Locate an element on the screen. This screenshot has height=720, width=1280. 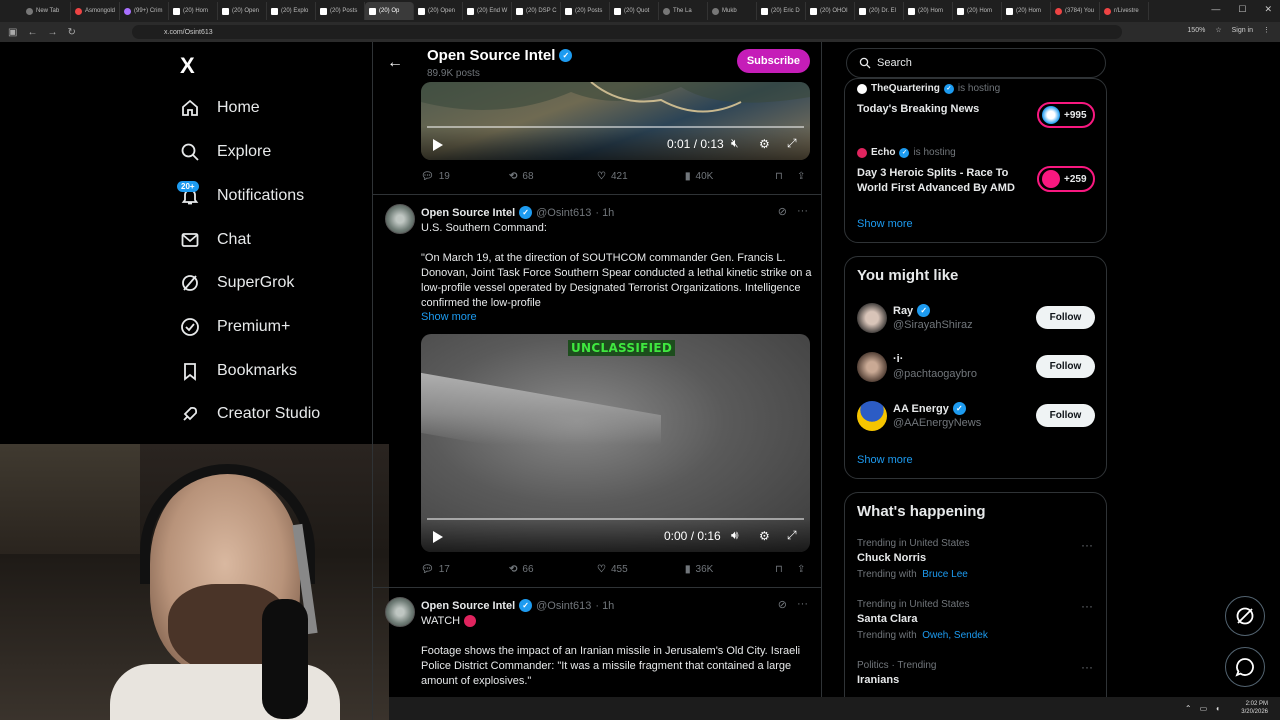
browser-tab: (99+) Crim is located at coordinates (144, 11).